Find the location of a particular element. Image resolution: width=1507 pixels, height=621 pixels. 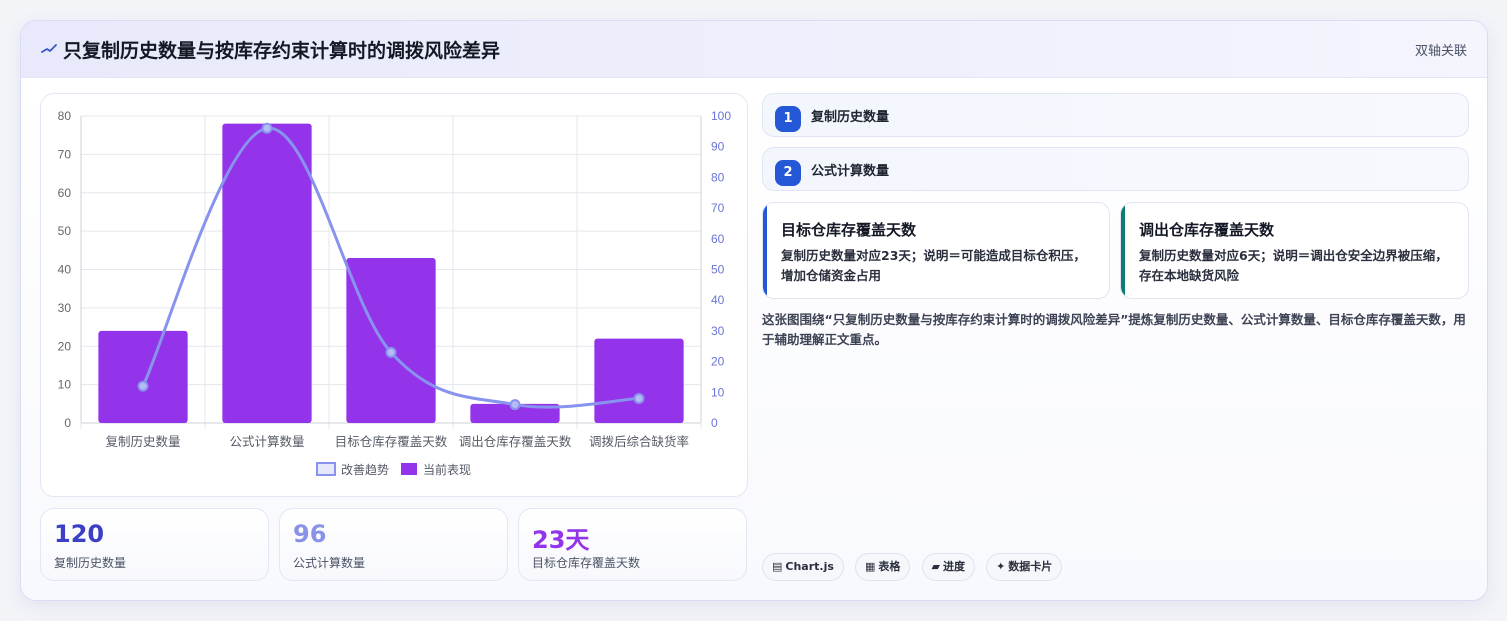

header-tag: 双轴关联 is located at coordinates (1440, 51).